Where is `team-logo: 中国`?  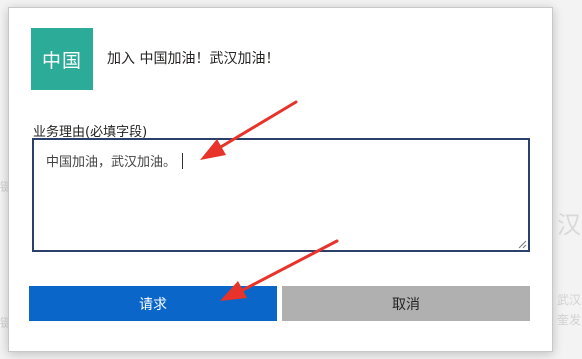 team-logo: 中国 is located at coordinates (62, 59).